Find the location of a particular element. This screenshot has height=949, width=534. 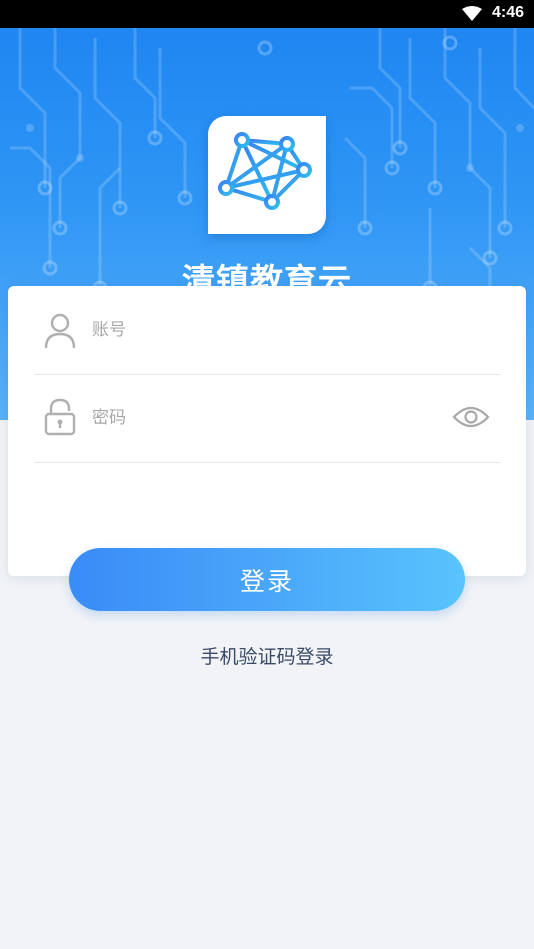

sms-login-link: 手机验证码登录 is located at coordinates (267, 655).